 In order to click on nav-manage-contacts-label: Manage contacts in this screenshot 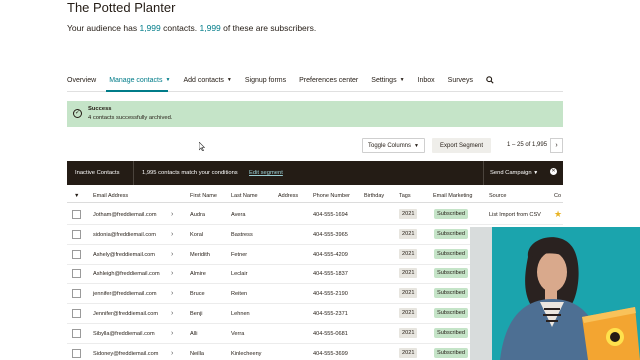, I will do `click(136, 80)`.